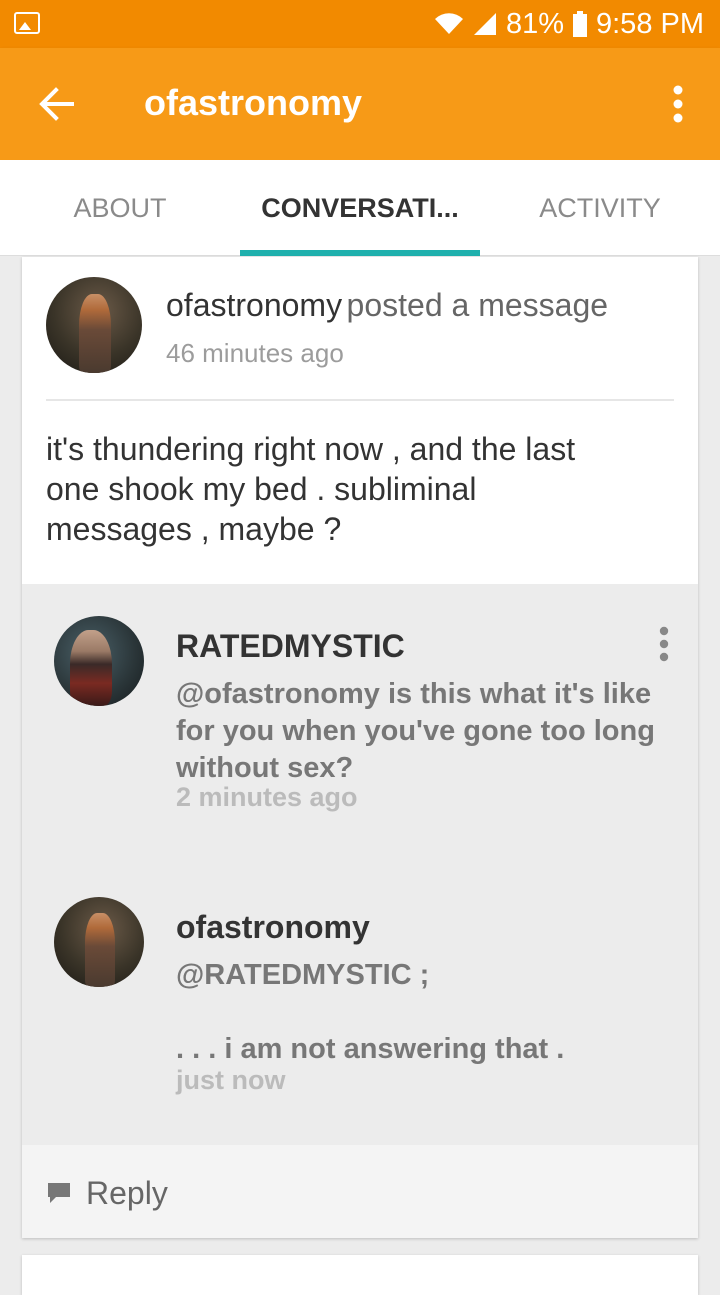 Image resolution: width=720 pixels, height=1295 pixels. Describe the element at coordinates (569, 24) in the screenshot. I see `status-indicators: 81% 9:58 PM` at that location.